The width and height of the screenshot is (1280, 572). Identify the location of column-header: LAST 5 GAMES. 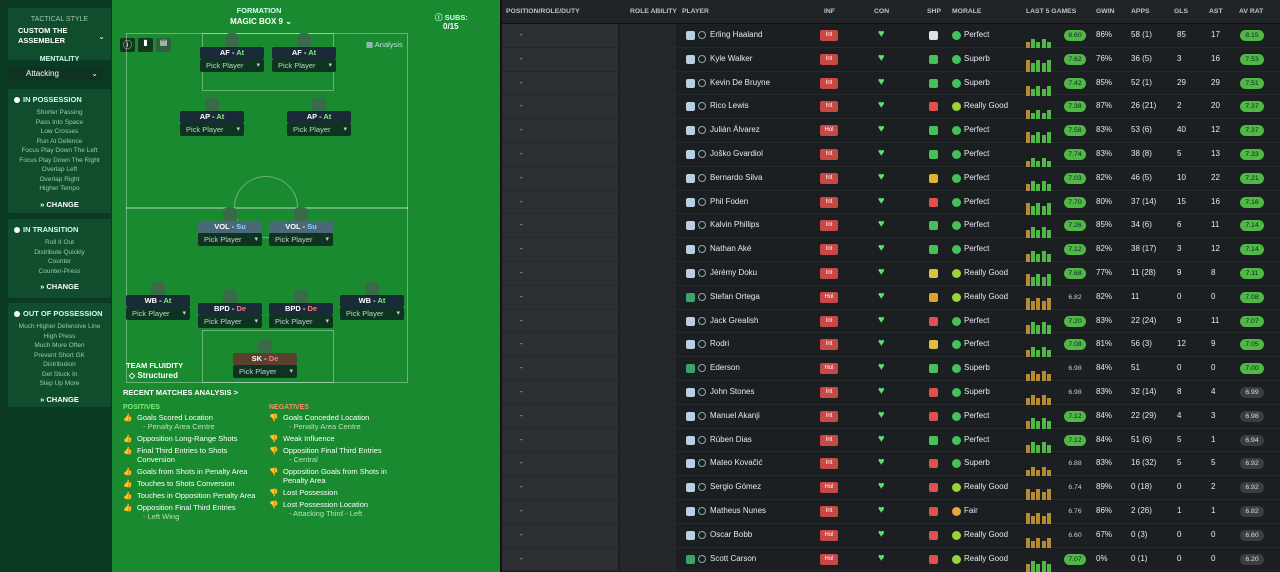
(1051, 11).